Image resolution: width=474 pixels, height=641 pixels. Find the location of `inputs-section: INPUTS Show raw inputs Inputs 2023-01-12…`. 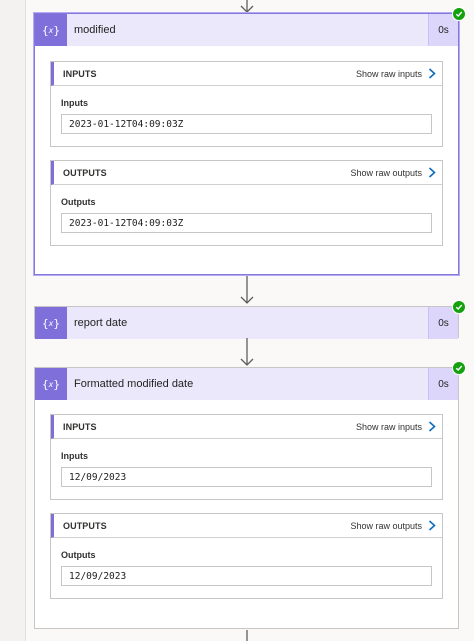

inputs-section: INPUTS Show raw inputs Inputs 2023-01-12… is located at coordinates (246, 104).